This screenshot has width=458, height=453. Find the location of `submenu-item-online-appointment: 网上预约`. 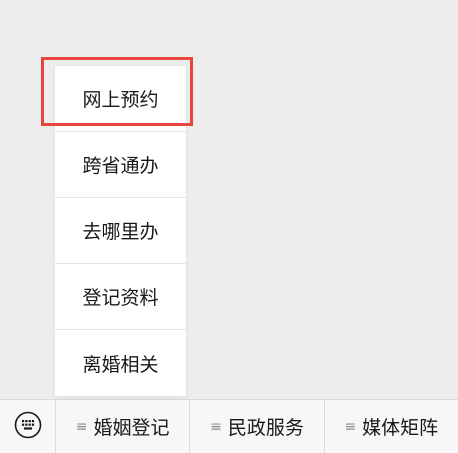

submenu-item-online-appointment: 网上预约 is located at coordinates (120, 99).